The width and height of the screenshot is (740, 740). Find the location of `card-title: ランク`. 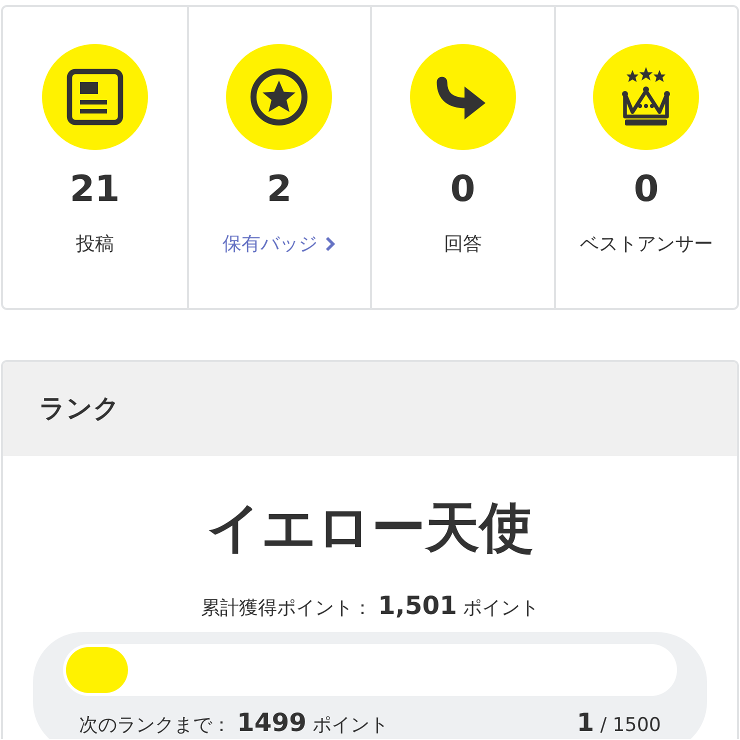

card-title: ランク is located at coordinates (79, 409).